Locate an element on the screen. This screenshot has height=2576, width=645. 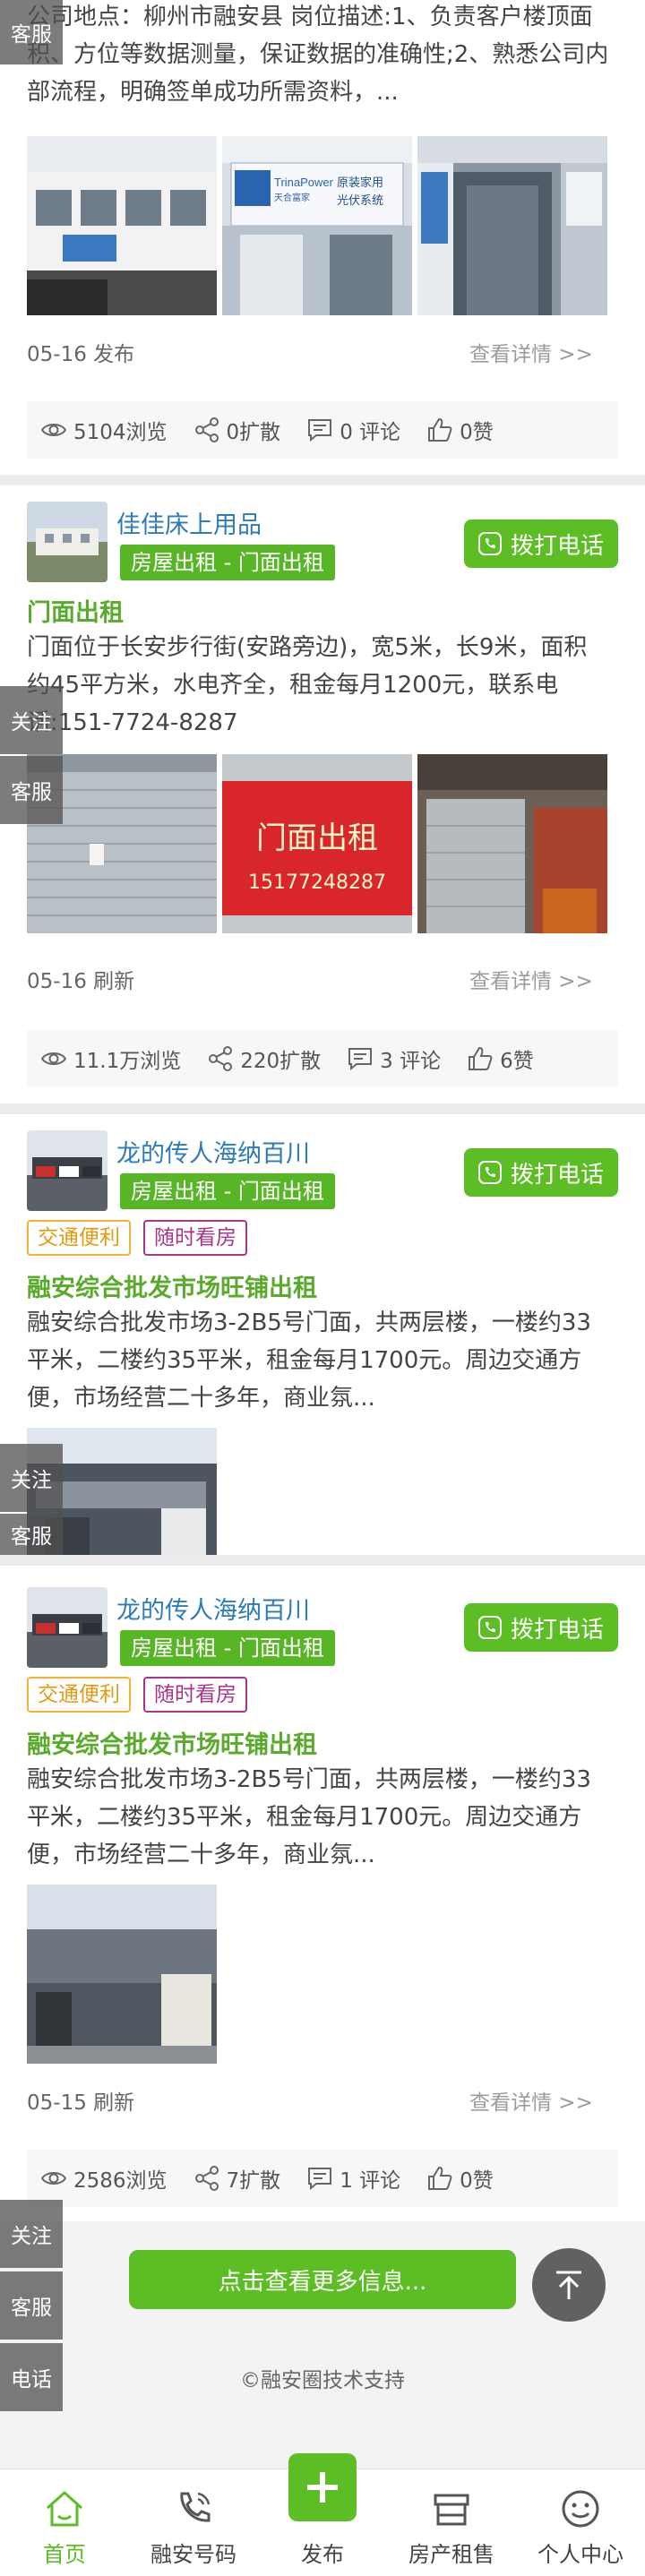
plus-icon is located at coordinates (322, 2487).